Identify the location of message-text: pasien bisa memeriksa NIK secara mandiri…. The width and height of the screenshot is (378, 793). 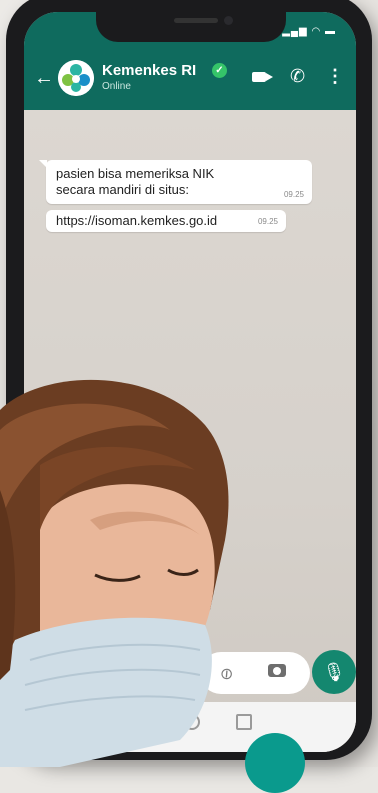
(135, 181).